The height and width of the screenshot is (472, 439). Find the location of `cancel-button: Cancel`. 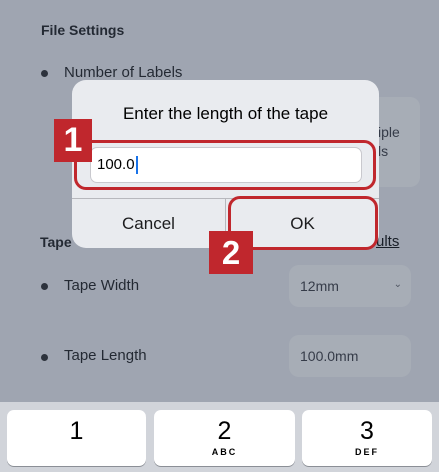

cancel-button: Cancel is located at coordinates (148, 223).